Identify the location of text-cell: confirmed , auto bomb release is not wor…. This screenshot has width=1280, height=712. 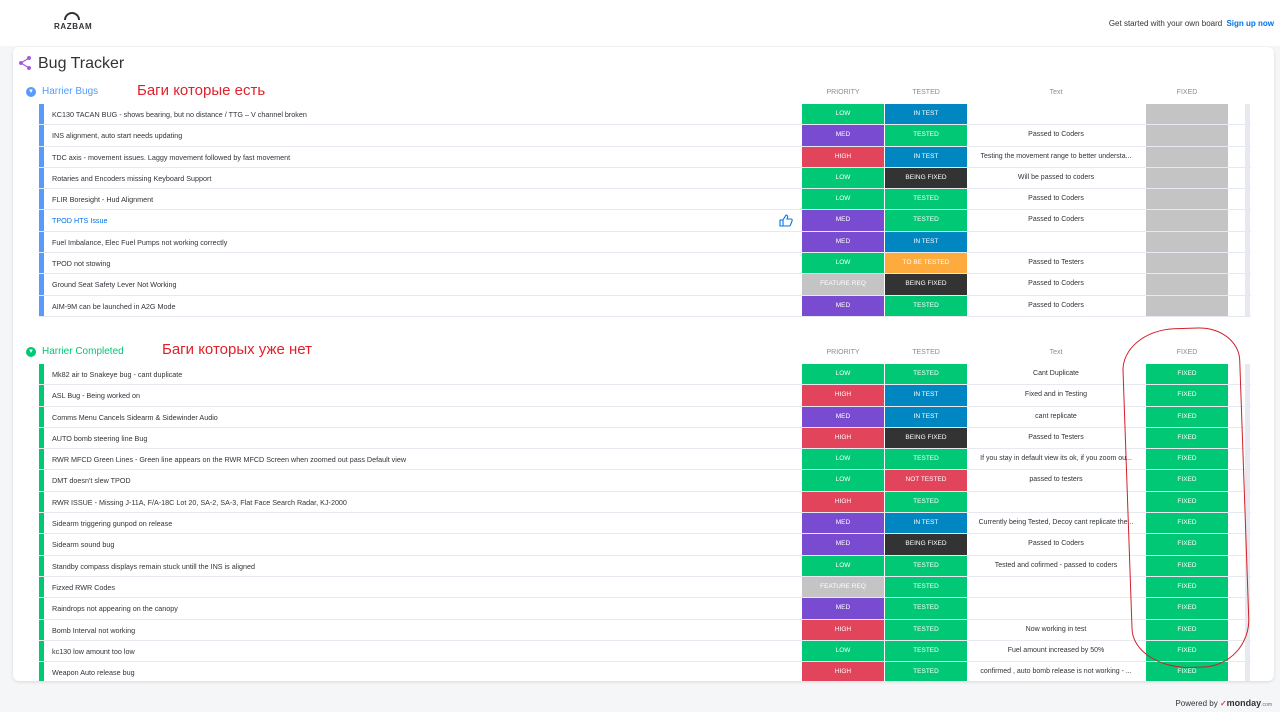
(1056, 671).